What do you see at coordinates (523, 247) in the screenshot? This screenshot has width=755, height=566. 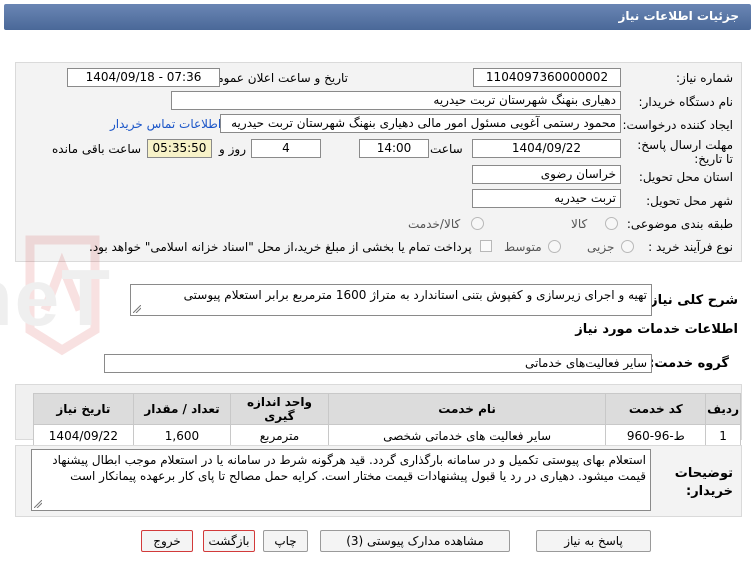 I see `purchase-type-option-medium: متوسط` at bounding box center [523, 247].